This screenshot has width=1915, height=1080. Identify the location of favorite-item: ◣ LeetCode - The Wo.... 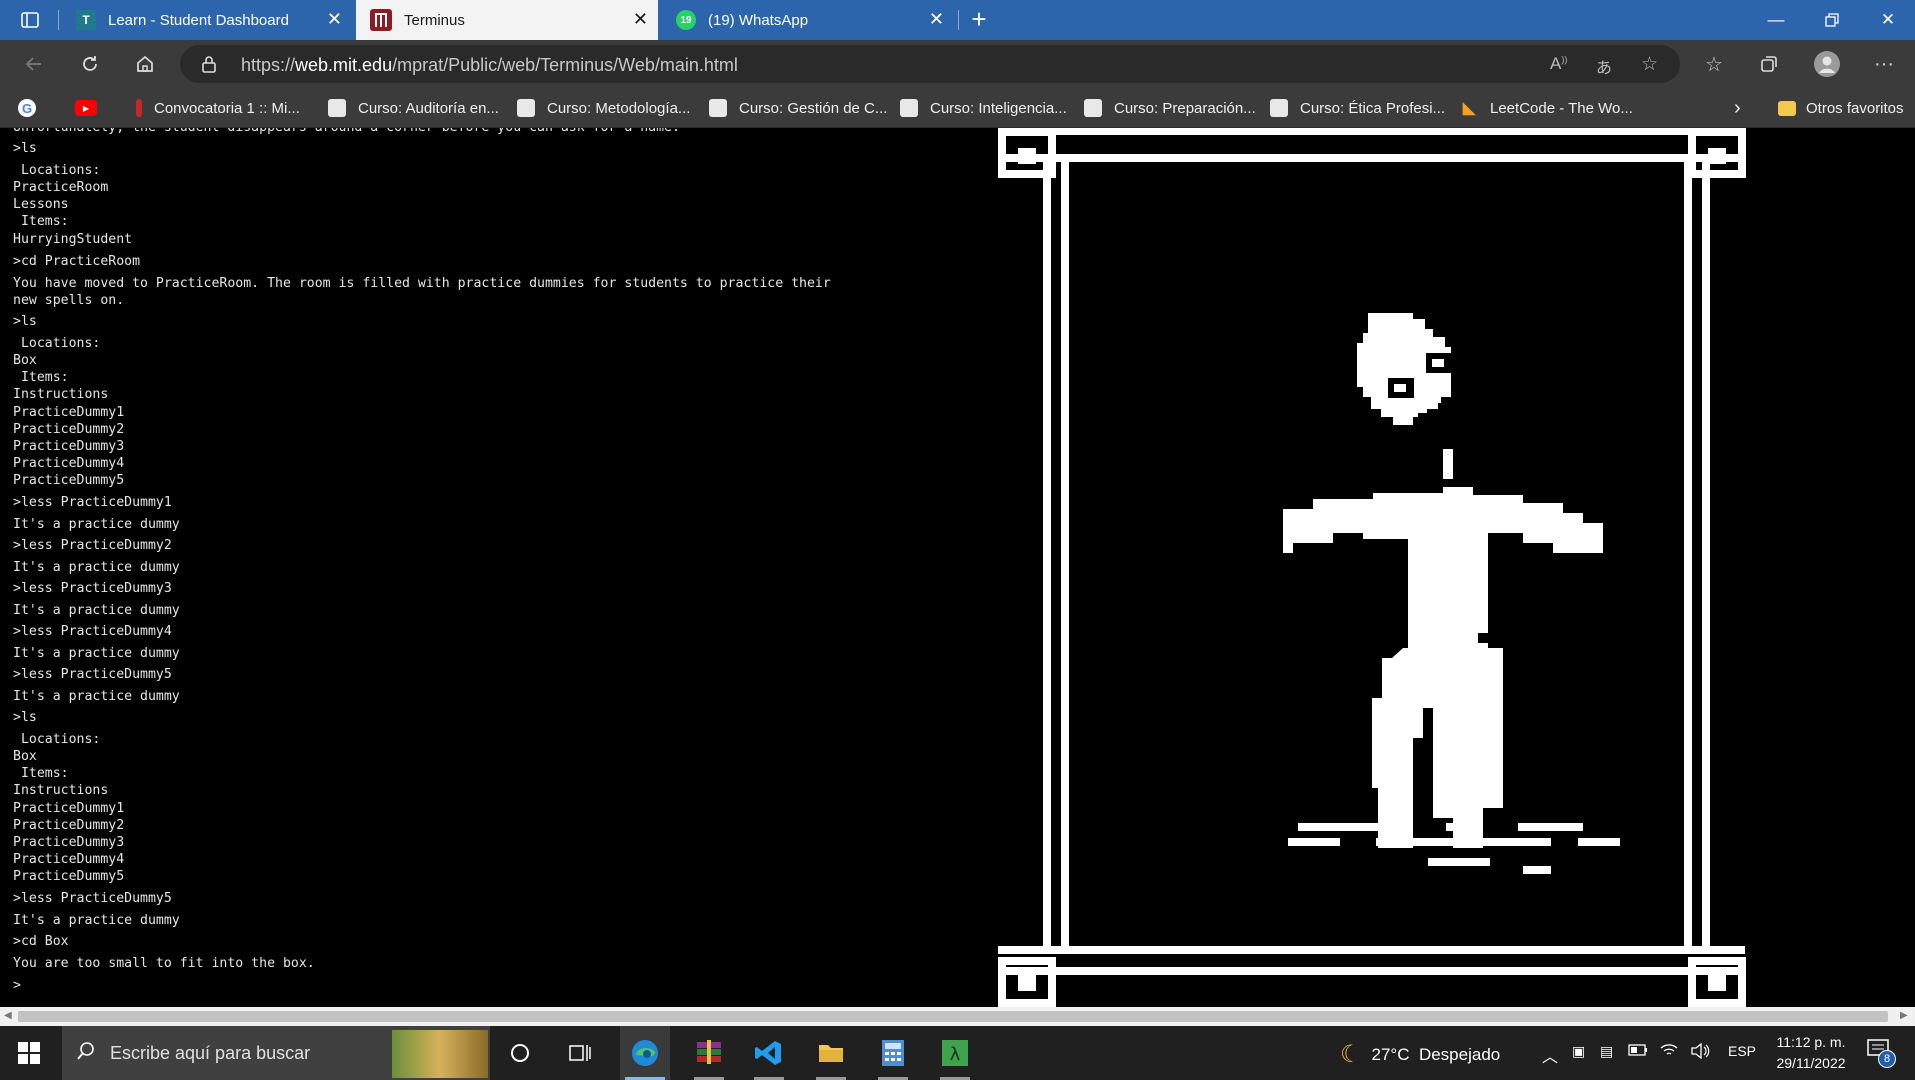
(1546, 108).